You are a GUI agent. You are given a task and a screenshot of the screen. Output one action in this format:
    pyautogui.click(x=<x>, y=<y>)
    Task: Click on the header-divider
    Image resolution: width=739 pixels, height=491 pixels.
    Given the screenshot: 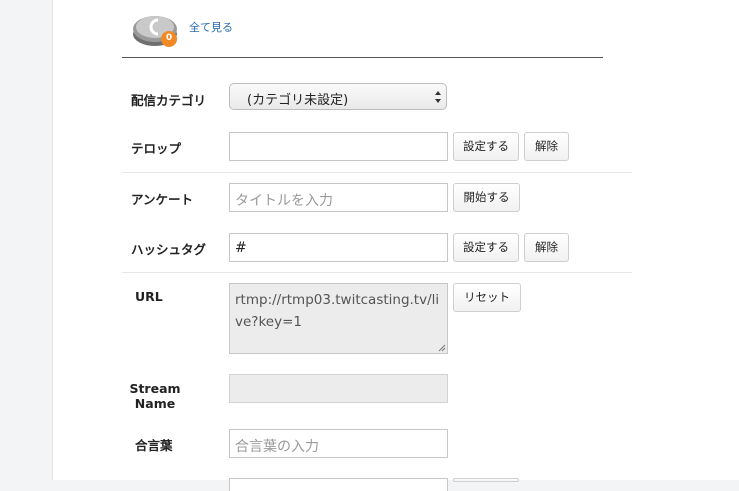 What is the action you would take?
    pyautogui.click(x=362, y=57)
    